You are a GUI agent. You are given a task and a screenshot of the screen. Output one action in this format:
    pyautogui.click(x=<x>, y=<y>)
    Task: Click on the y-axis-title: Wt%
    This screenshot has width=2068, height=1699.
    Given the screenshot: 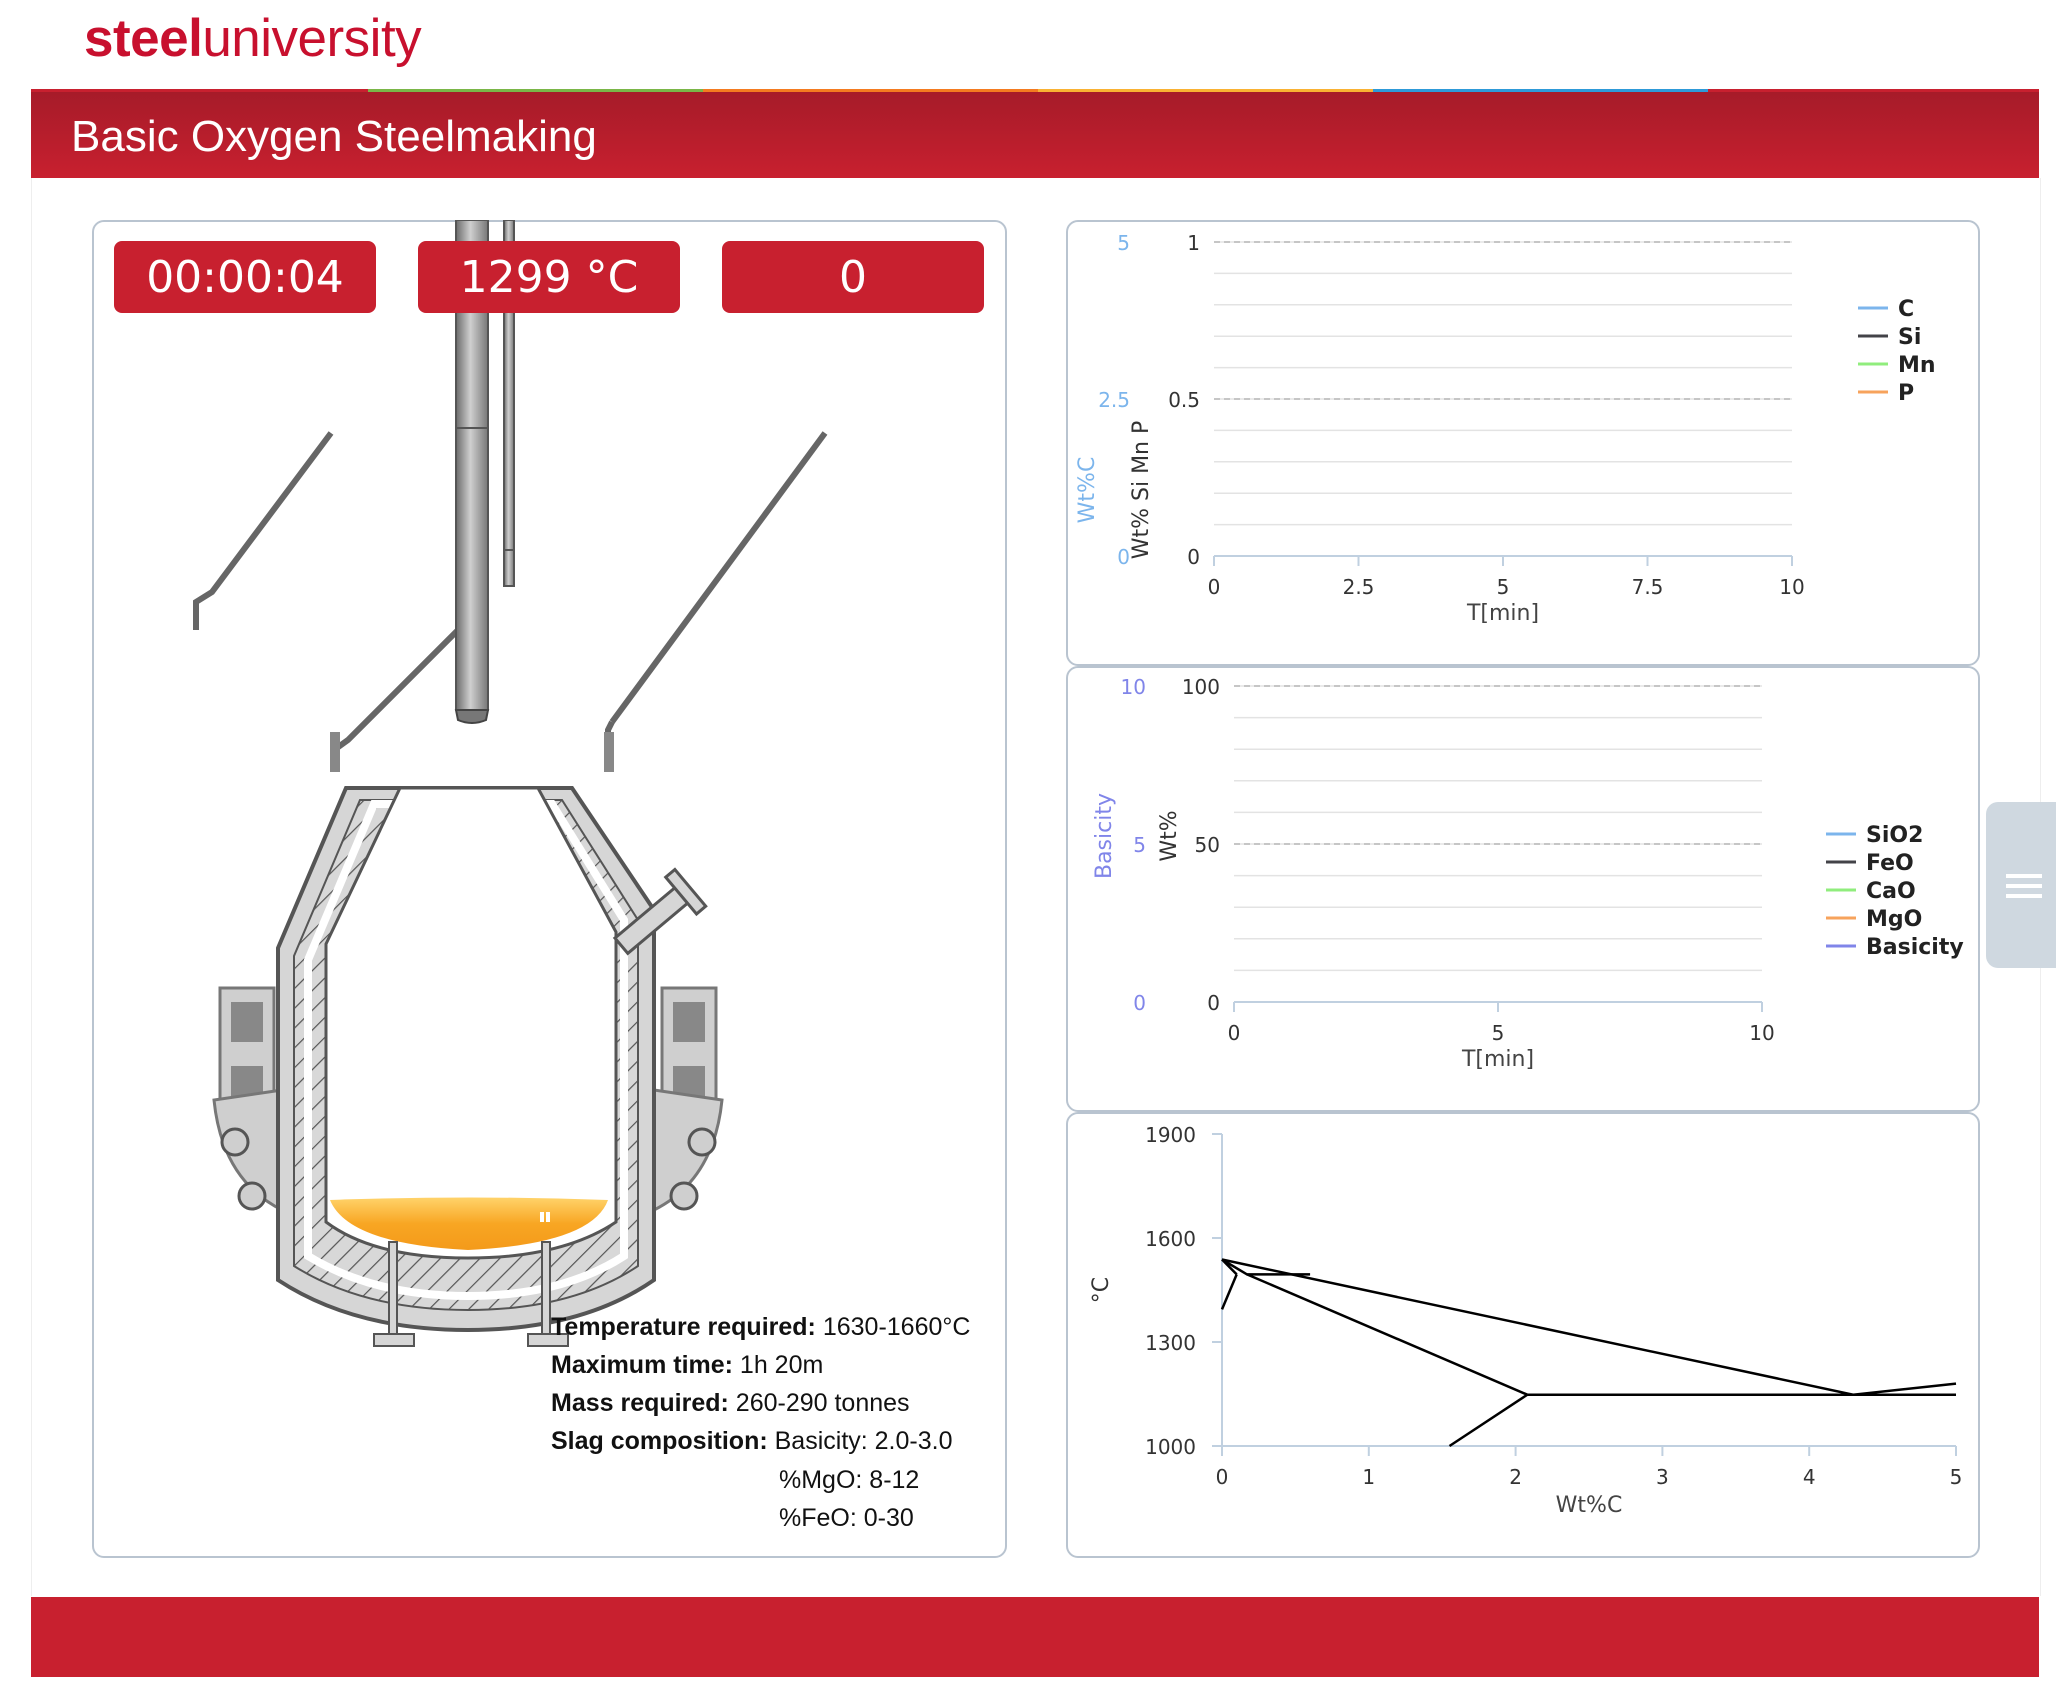 What is the action you would take?
    pyautogui.click(x=1169, y=835)
    